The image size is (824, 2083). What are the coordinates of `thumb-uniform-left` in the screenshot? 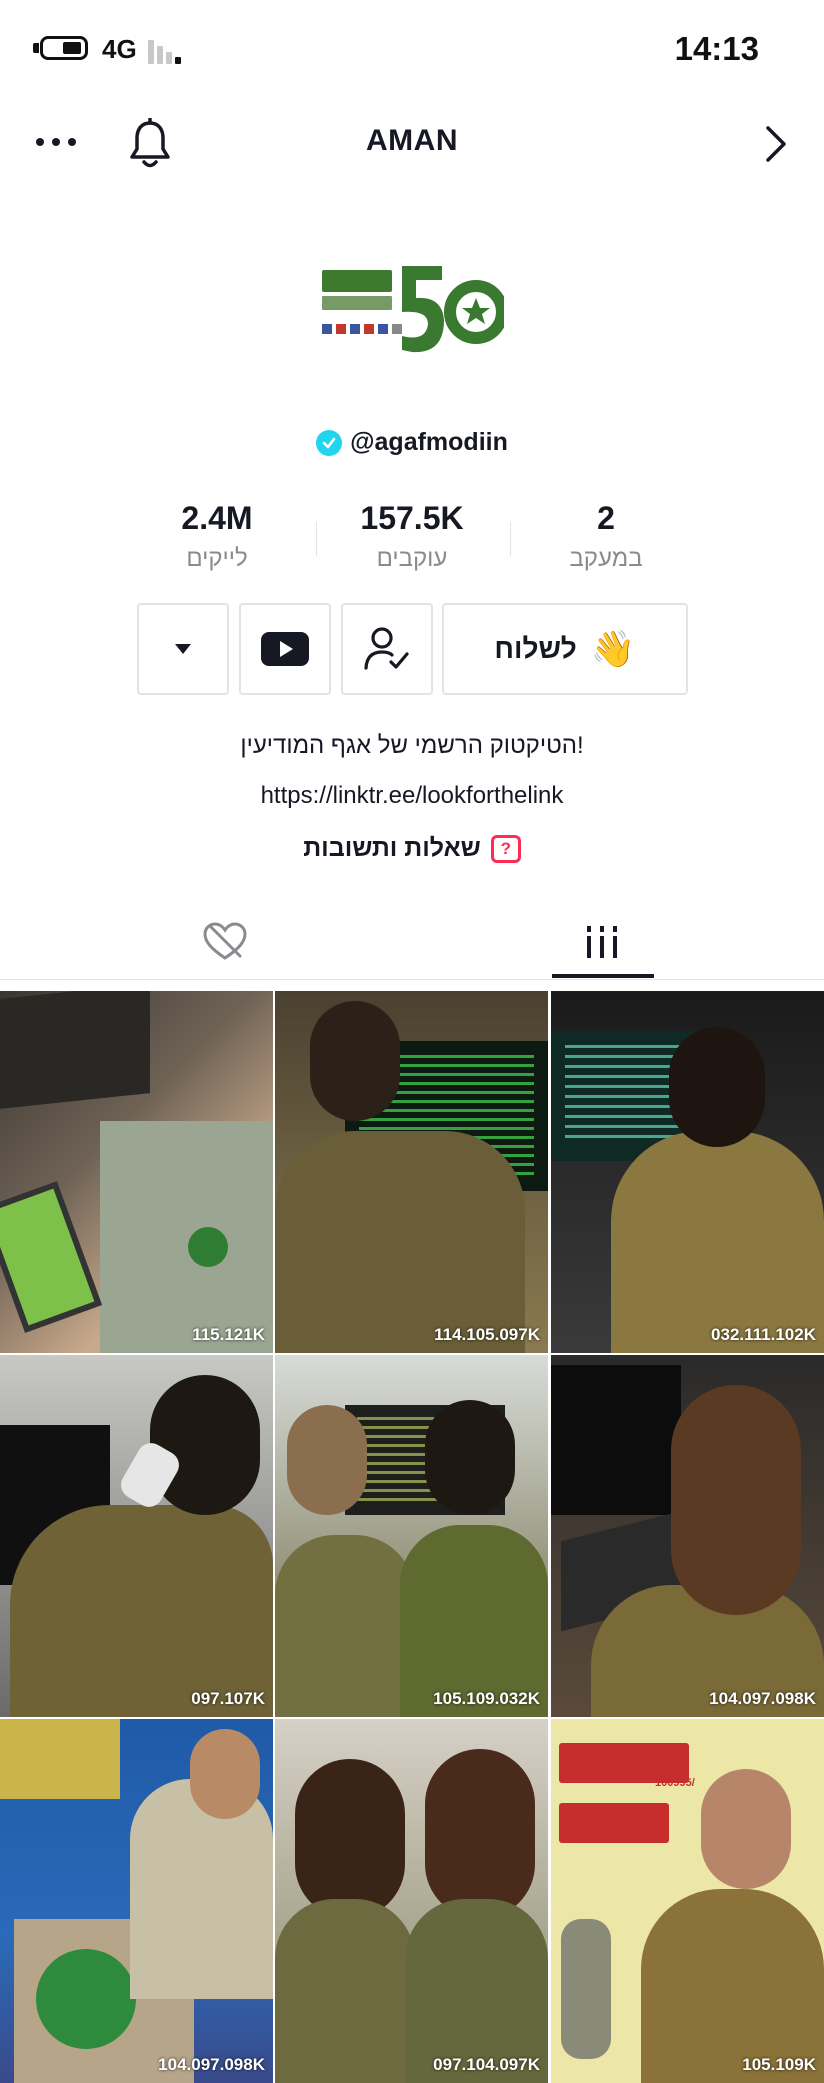 It's located at (345, 1626).